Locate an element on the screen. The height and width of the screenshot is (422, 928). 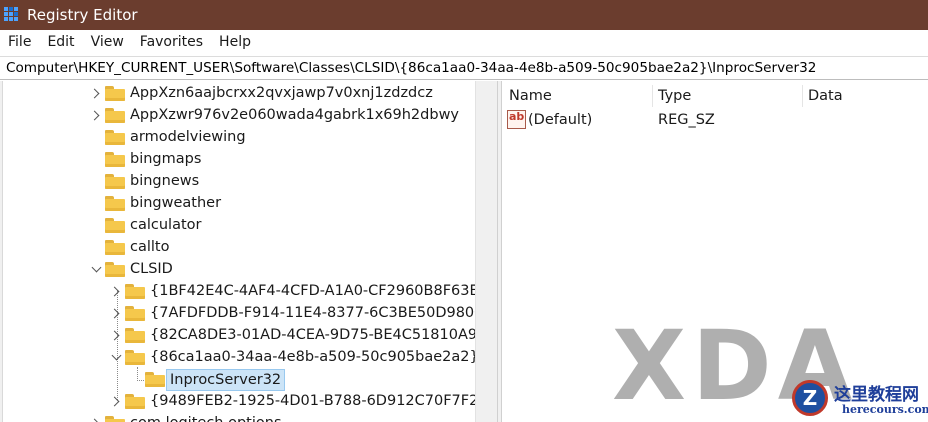
window-title: Registry Editor is located at coordinates (82, 15).